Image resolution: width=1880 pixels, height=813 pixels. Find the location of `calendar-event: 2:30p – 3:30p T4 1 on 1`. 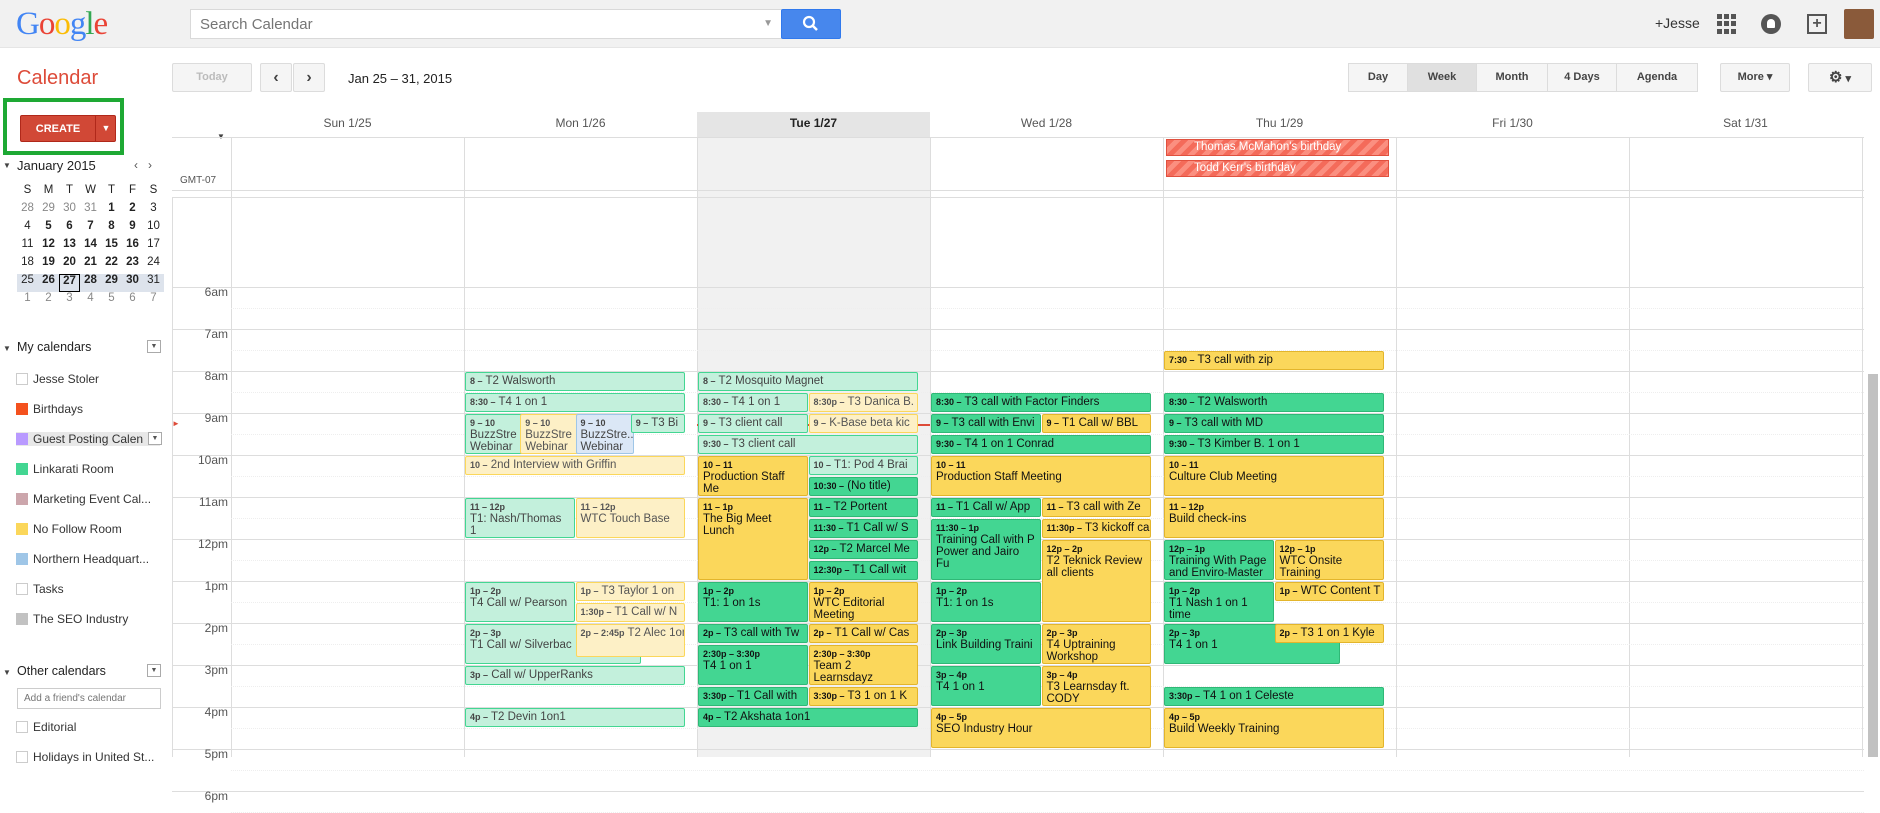

calendar-event: 2:30p – 3:30p T4 1 on 1 is located at coordinates (753, 665).